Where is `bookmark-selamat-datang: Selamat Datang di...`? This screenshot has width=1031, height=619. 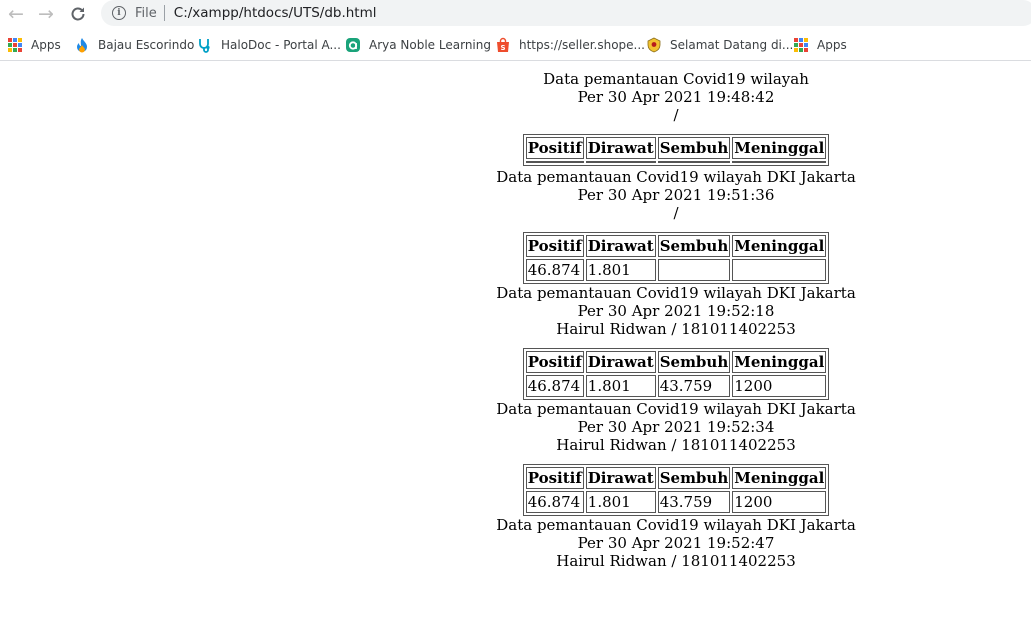 bookmark-selamat-datang: Selamat Datang di... is located at coordinates (719, 45).